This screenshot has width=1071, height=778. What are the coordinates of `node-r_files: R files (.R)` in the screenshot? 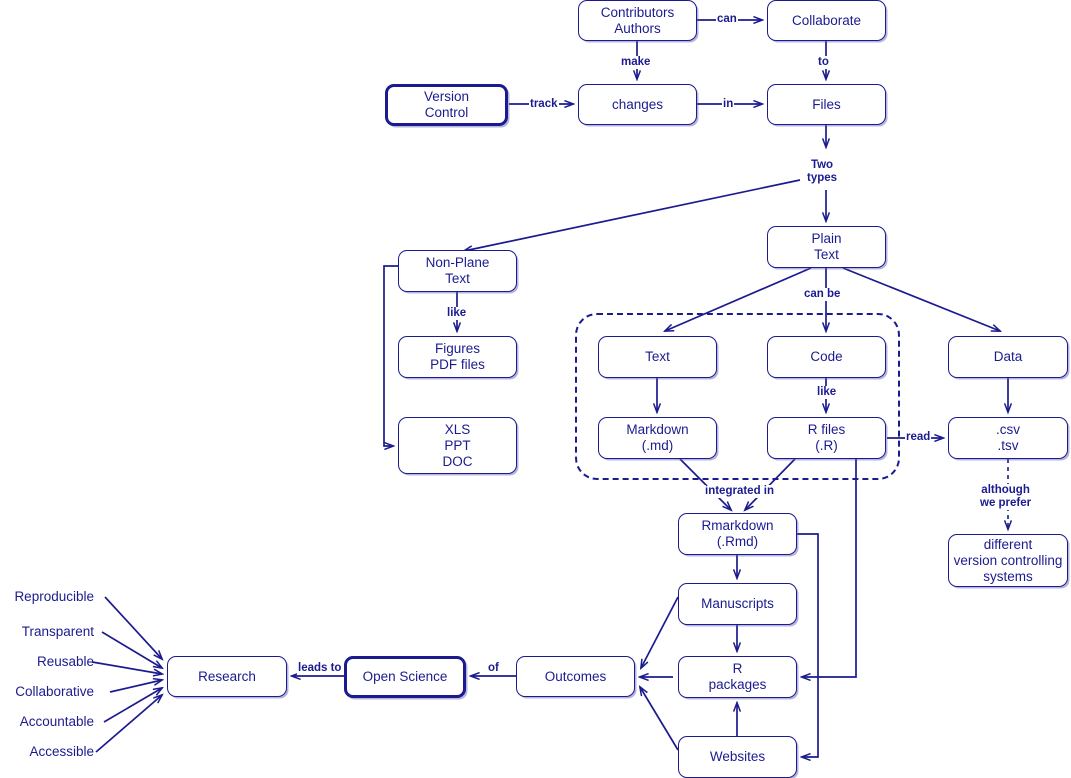 It's located at (826, 438).